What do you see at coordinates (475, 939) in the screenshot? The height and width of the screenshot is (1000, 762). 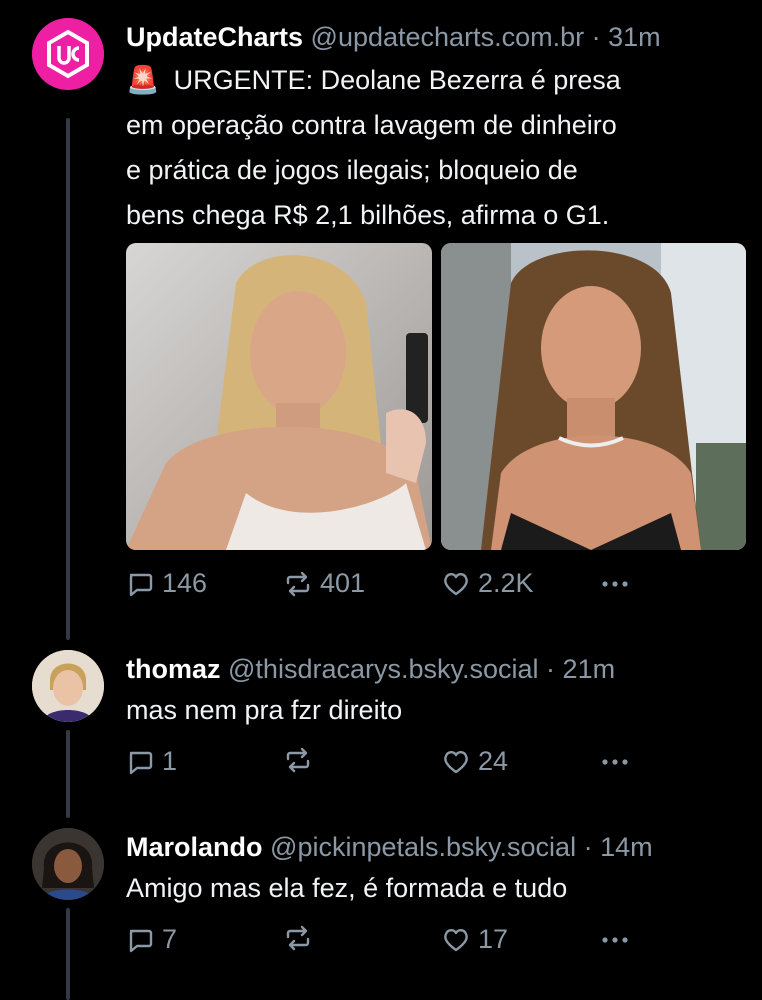 I see `like-button: 17` at bounding box center [475, 939].